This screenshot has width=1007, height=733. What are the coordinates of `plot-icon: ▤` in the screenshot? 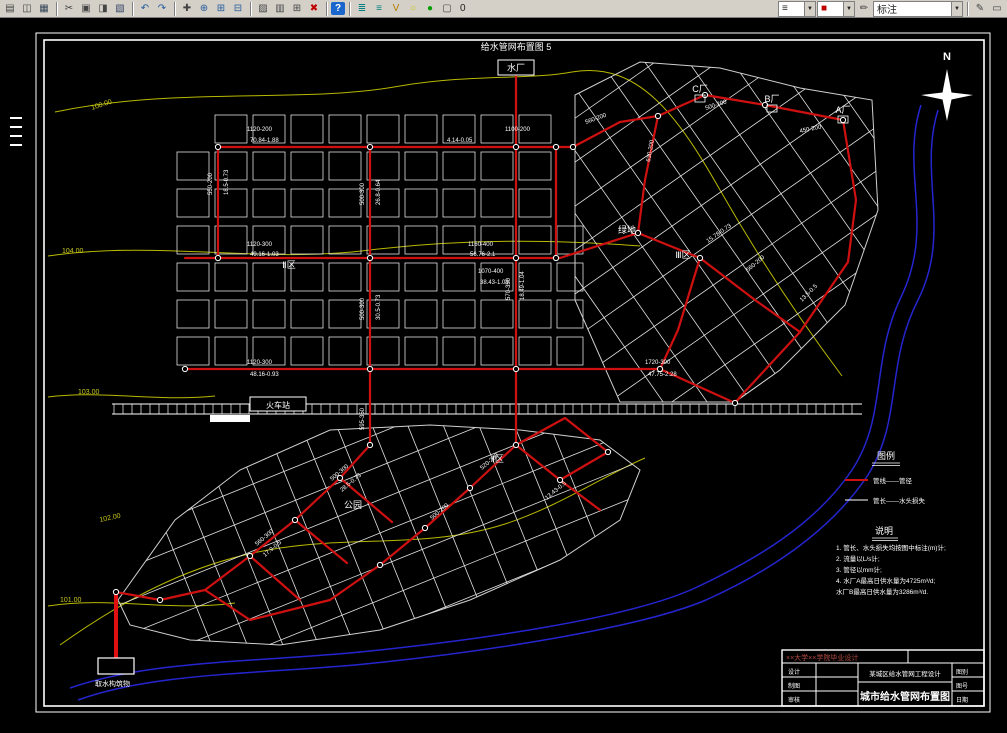 It's located at (10, 8).